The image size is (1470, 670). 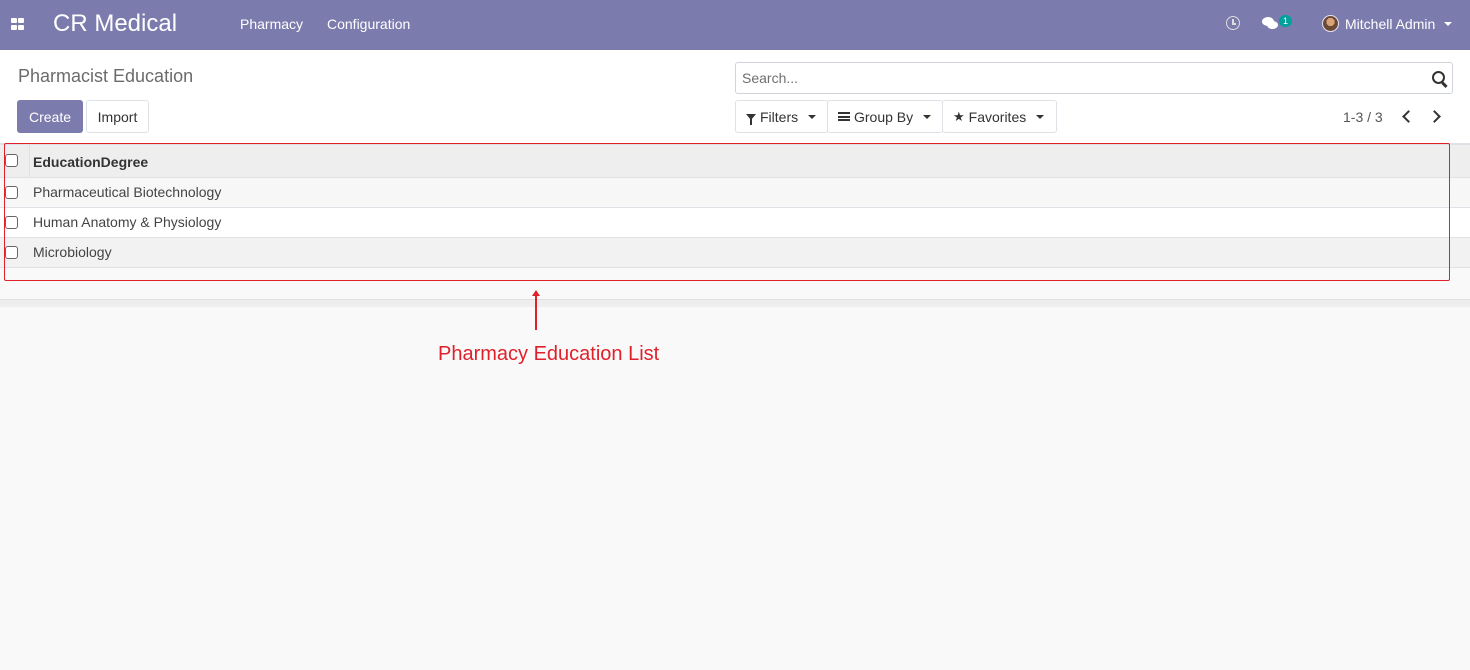 What do you see at coordinates (1435, 116) in the screenshot?
I see `chevron-right-icon` at bounding box center [1435, 116].